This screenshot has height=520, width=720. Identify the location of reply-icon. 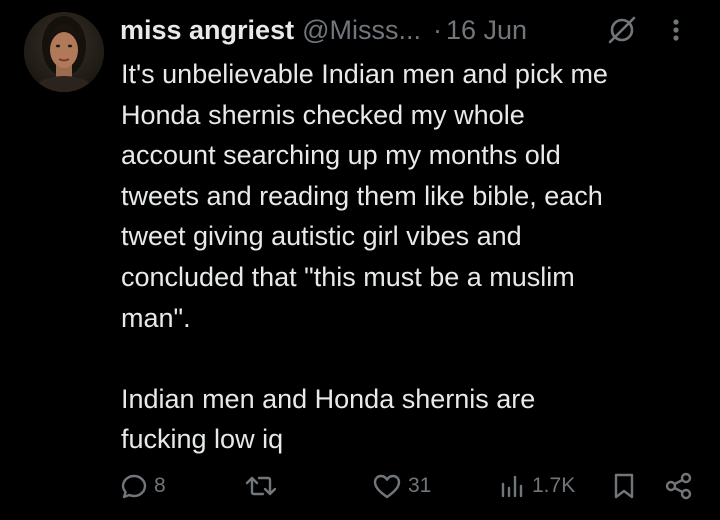
(134, 486).